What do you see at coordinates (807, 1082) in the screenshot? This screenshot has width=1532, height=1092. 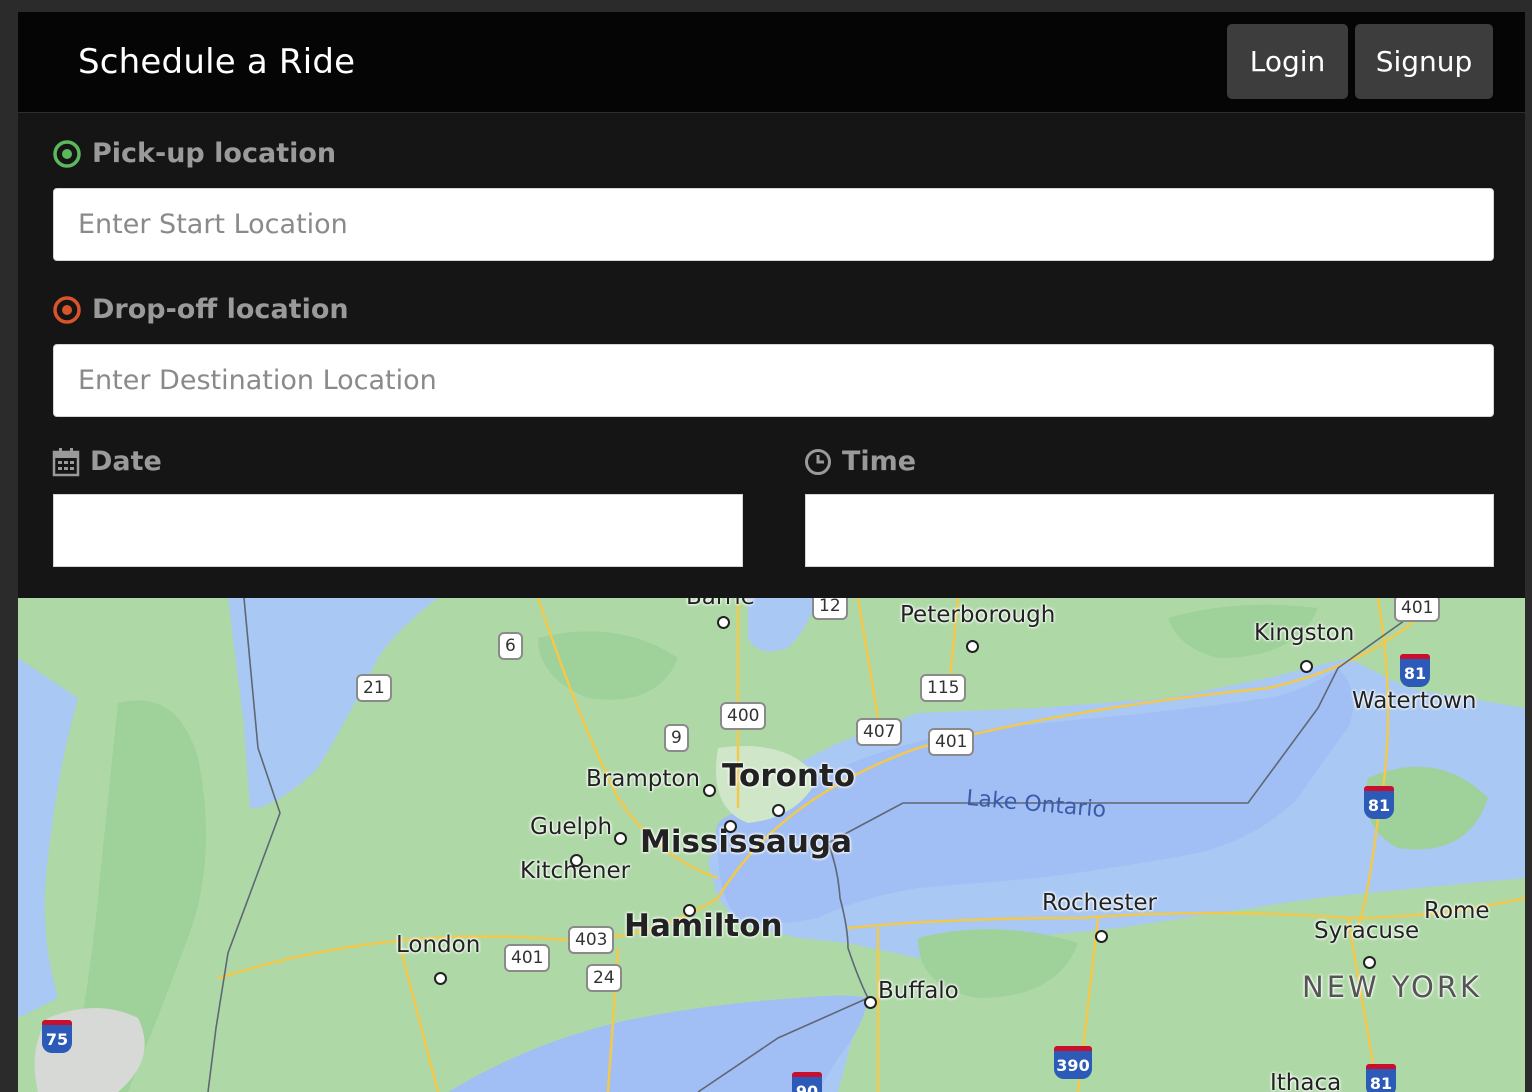 I see `interstate-shield: 90` at bounding box center [807, 1082].